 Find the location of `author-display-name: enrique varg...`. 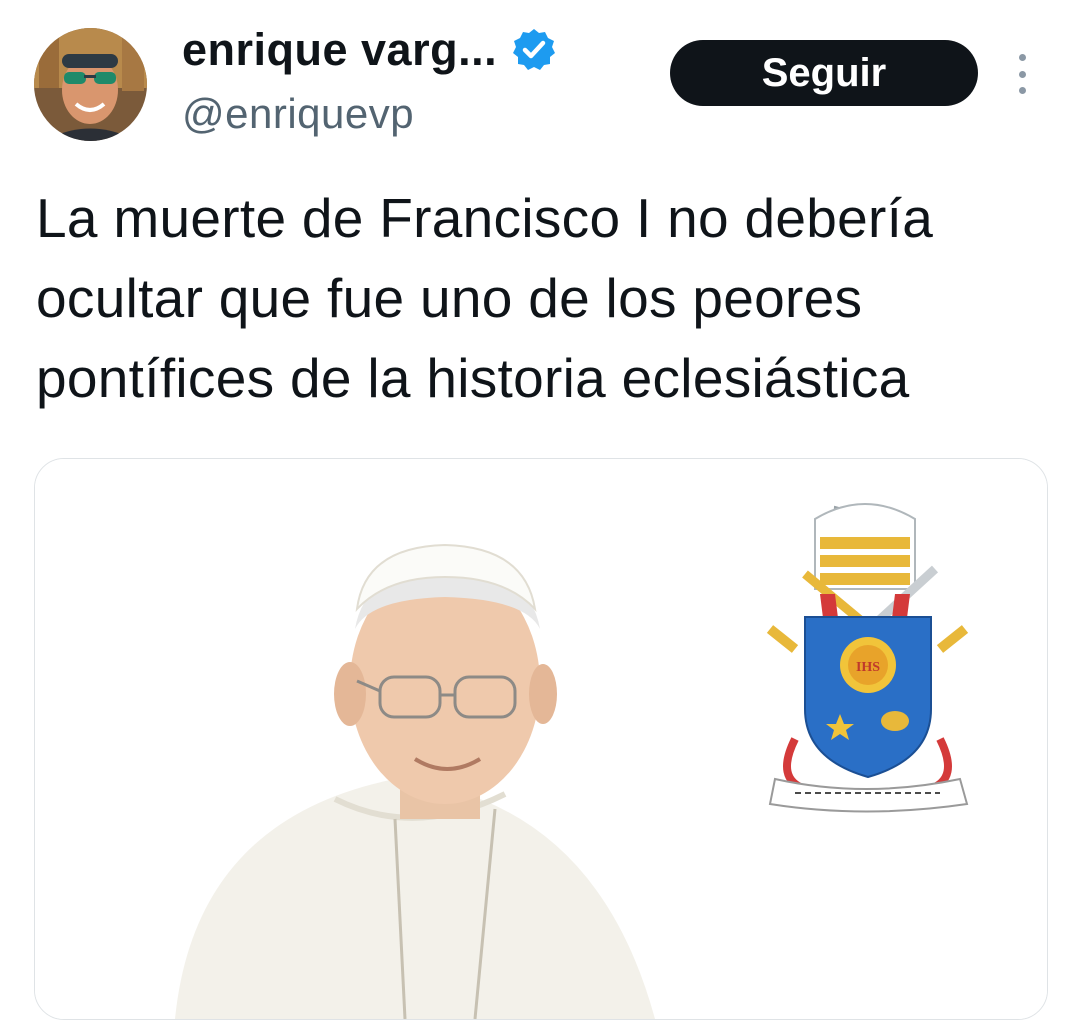

author-display-name: enrique varg... is located at coordinates (339, 50).